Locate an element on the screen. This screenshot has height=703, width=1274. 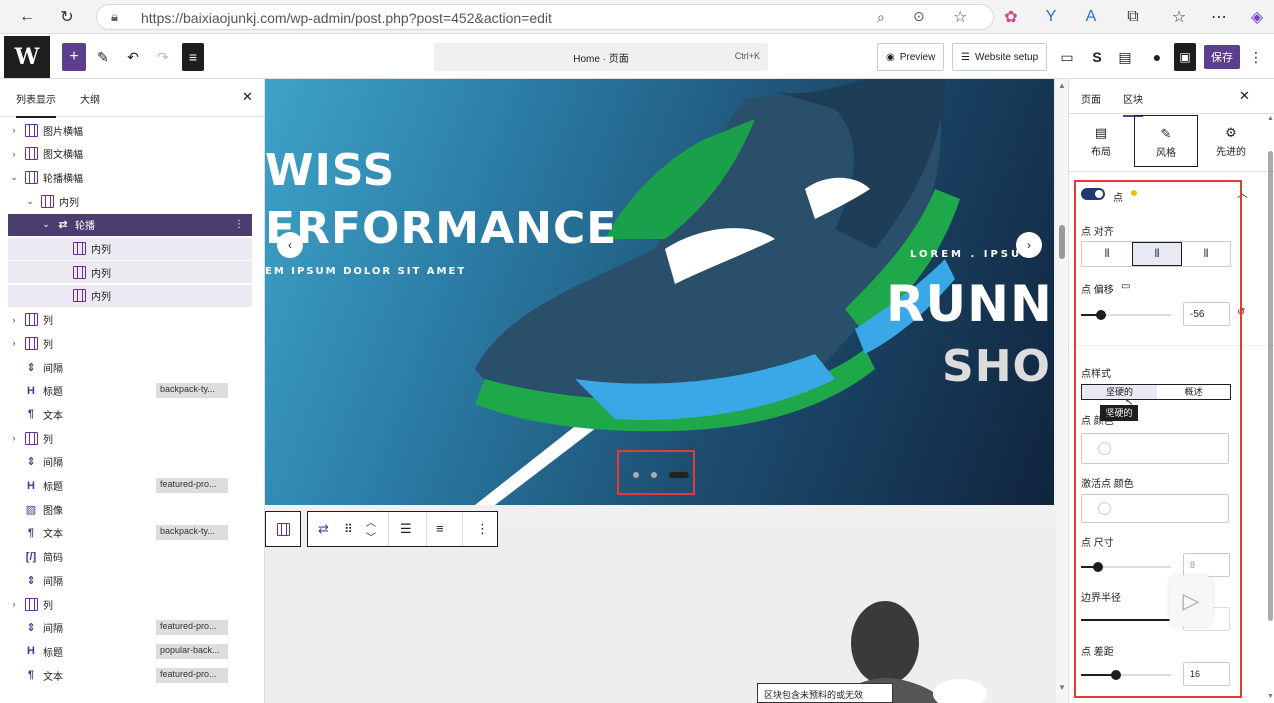
drag-handle-icon: ⠿ is located at coordinates (348, 529).